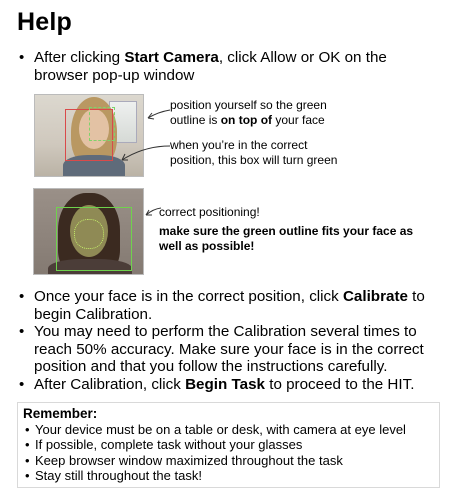 The image size is (450, 500). I want to click on green-outline, so click(102, 124).